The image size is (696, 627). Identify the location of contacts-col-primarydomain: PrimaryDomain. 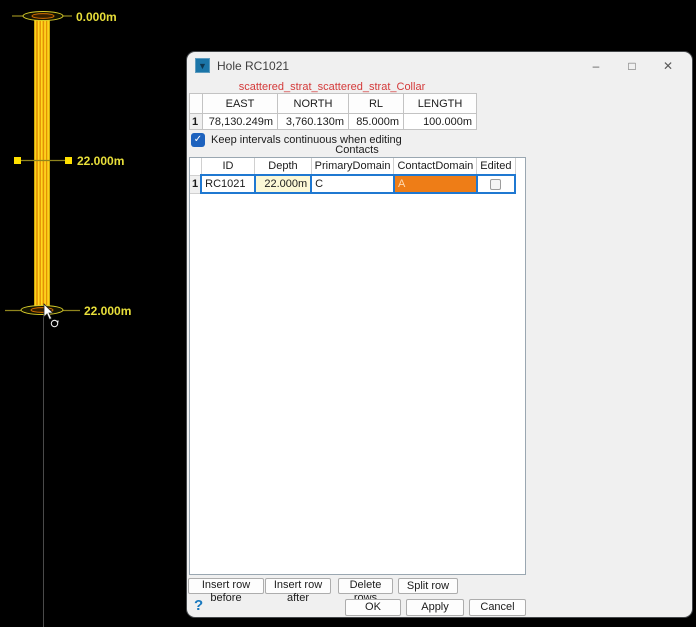
(352, 167).